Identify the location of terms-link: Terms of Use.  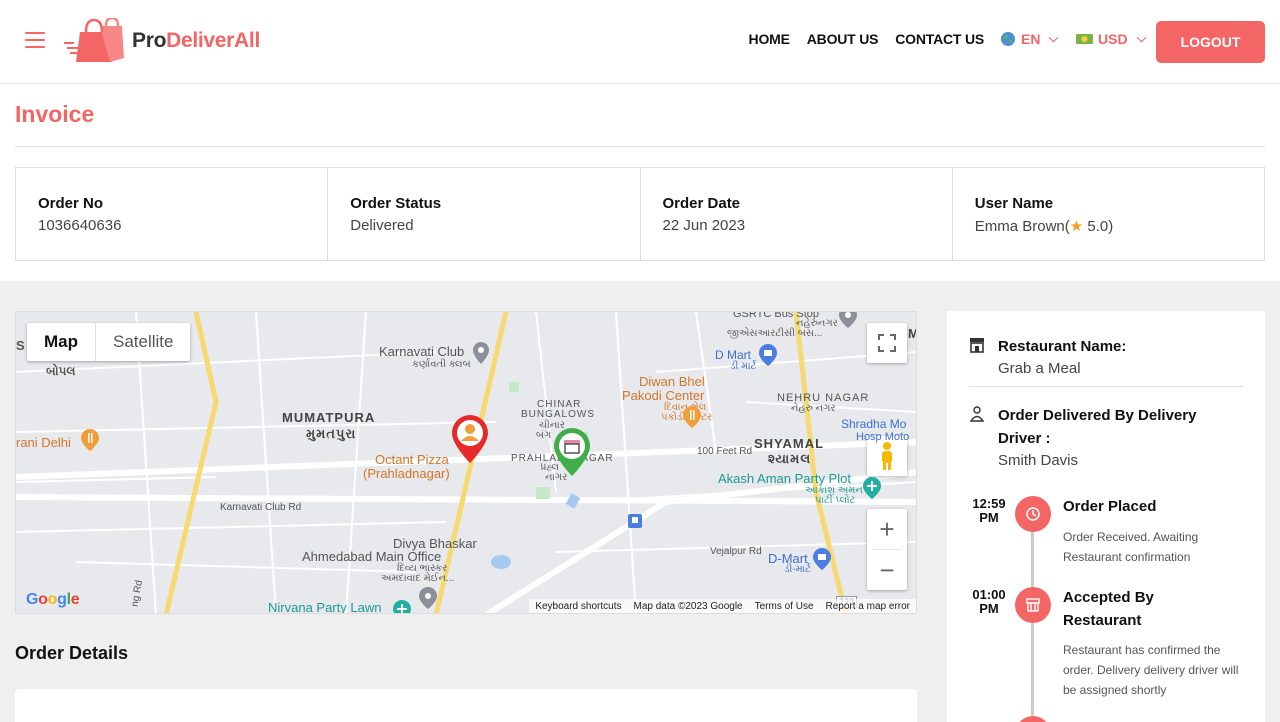
(784, 606).